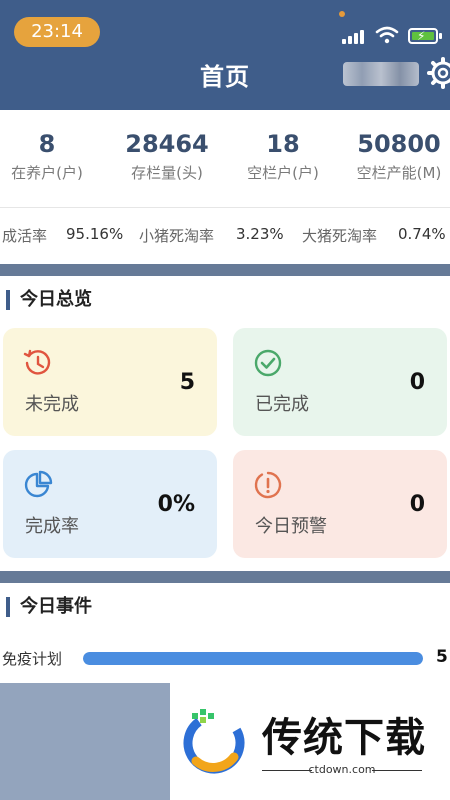 The height and width of the screenshot is (800, 450). I want to click on stat-label: 存栏量(头), so click(167, 173).